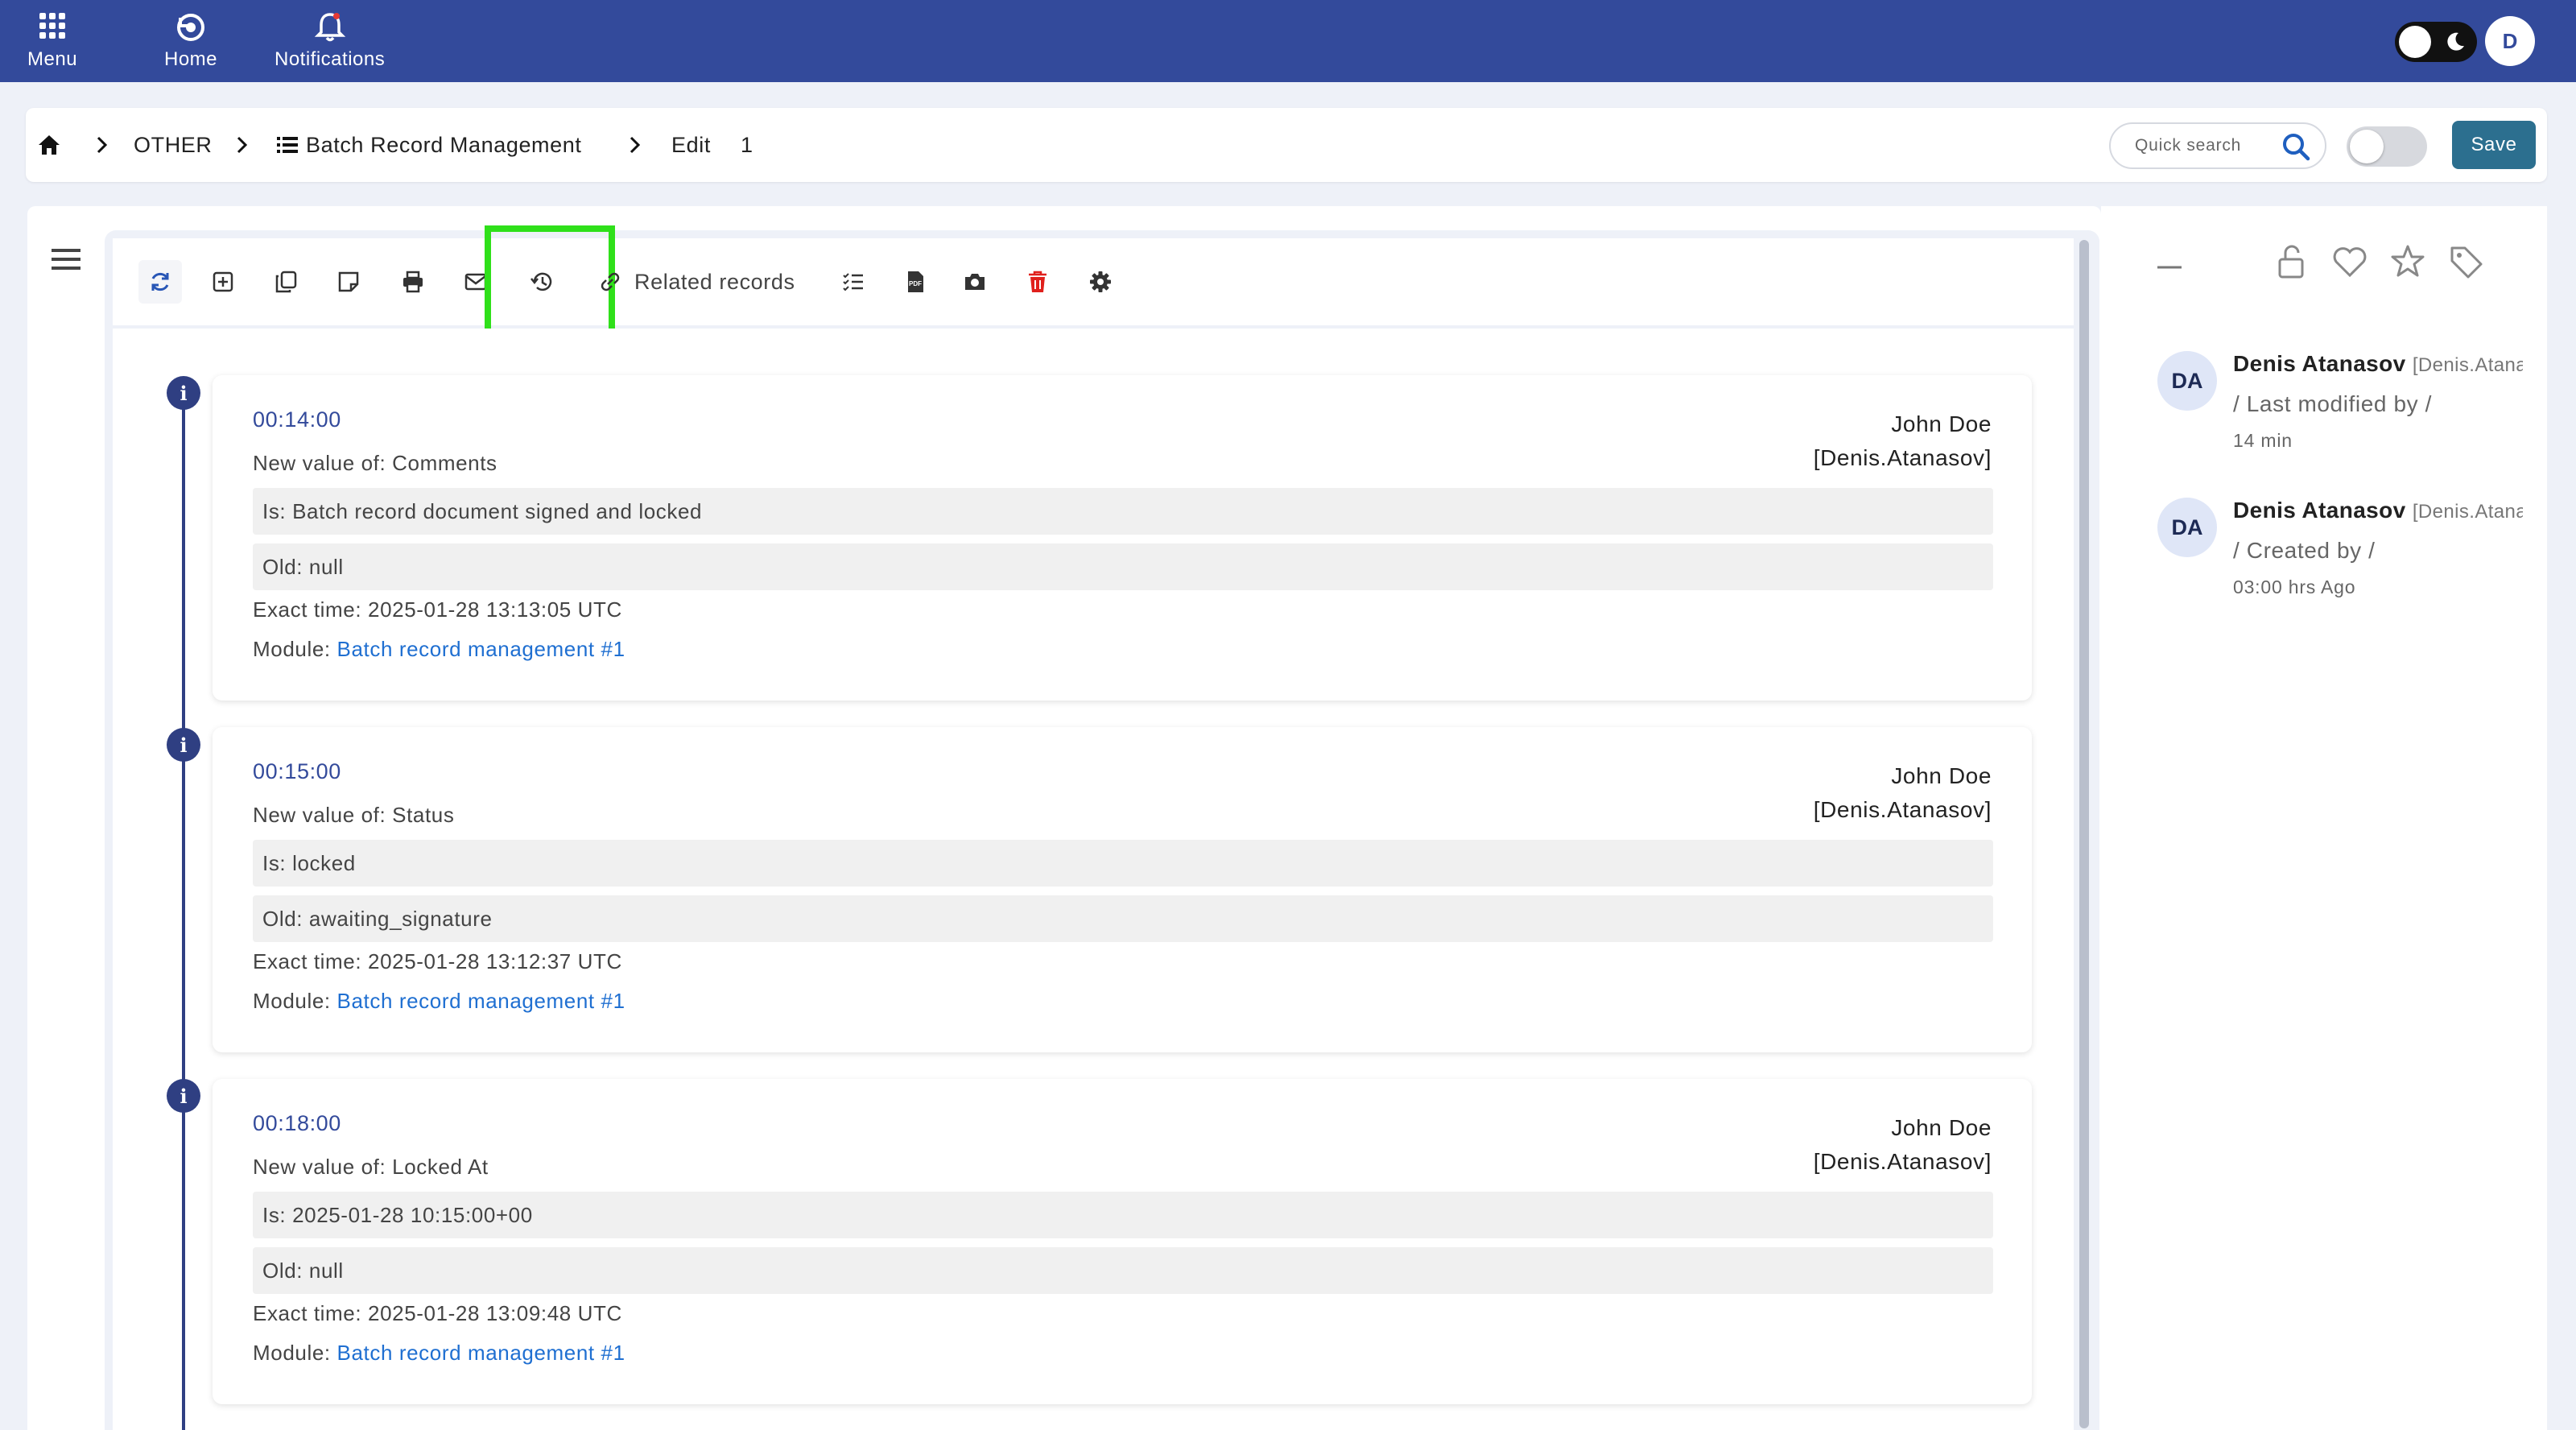 The image size is (2576, 1430). I want to click on highlight-box, so click(550, 281).